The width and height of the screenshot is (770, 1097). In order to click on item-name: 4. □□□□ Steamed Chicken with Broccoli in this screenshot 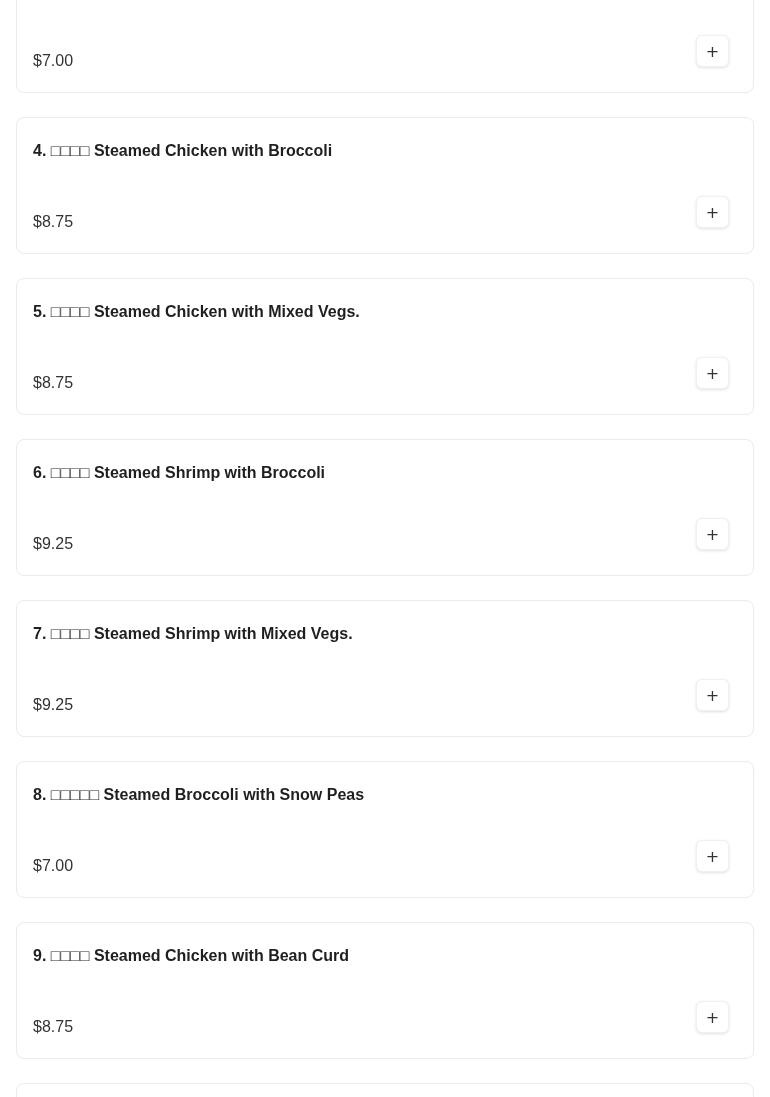, I will do `click(183, 150)`.